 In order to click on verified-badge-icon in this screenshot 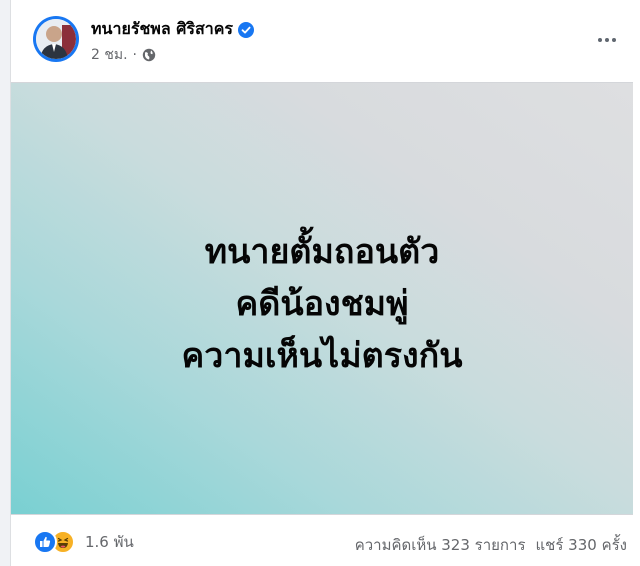, I will do `click(246, 29)`.